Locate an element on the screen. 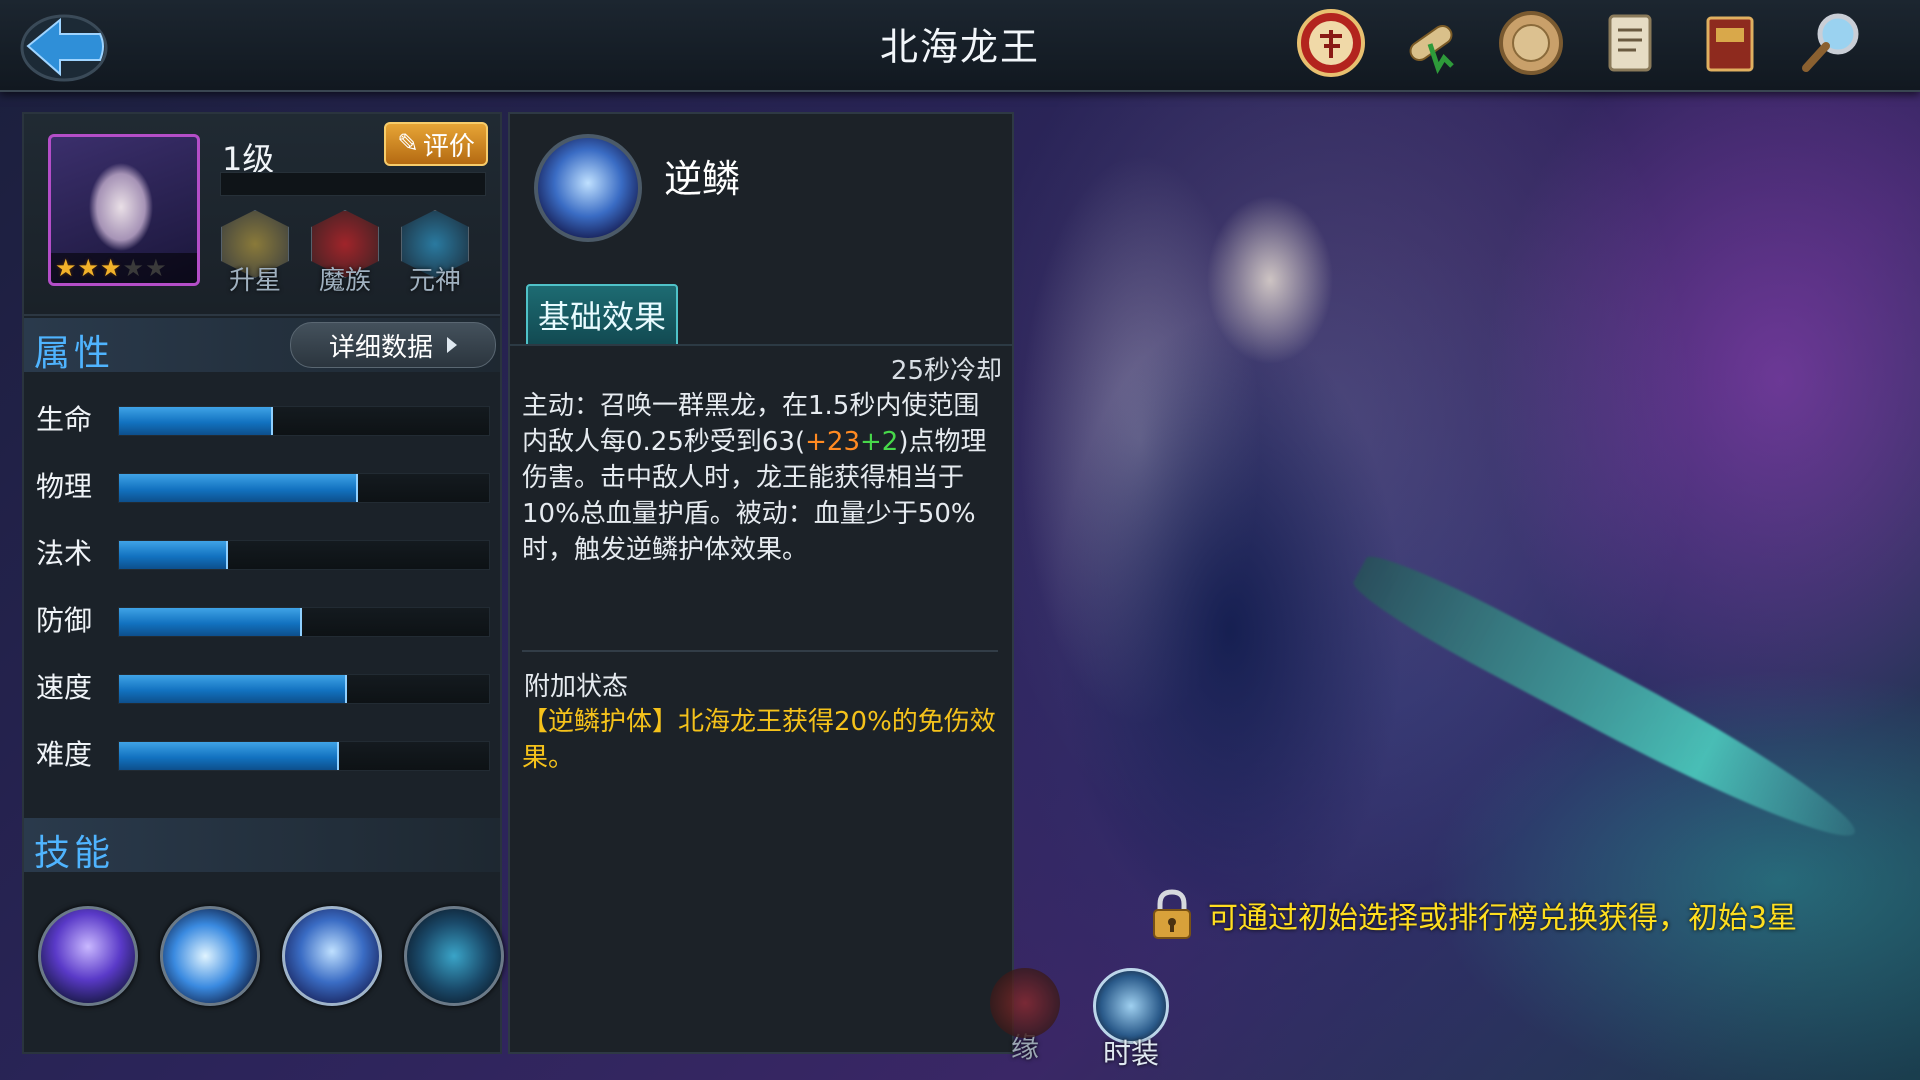 This screenshot has width=1920, height=1080. parchment-icon is located at coordinates (1631, 43).